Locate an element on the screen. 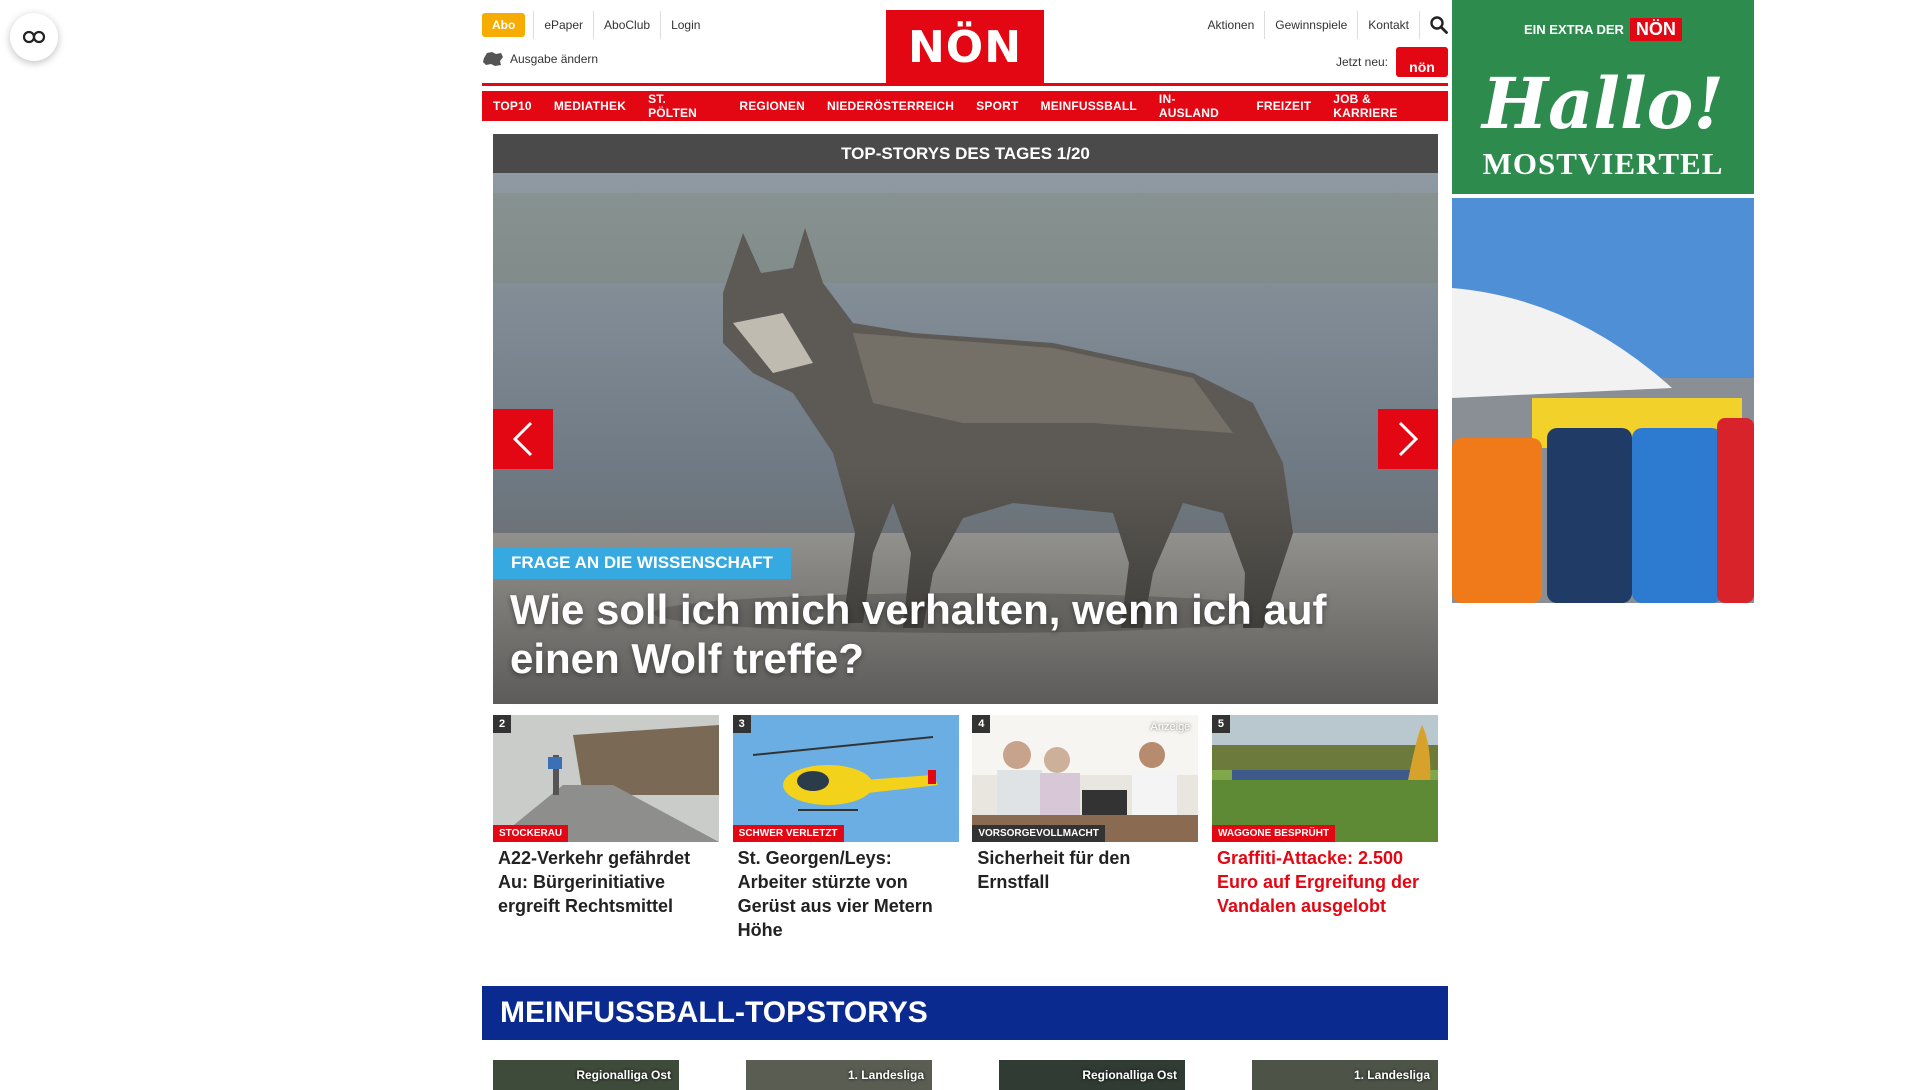  story-category: SCHWER VERLETZT is located at coordinates (788, 833).